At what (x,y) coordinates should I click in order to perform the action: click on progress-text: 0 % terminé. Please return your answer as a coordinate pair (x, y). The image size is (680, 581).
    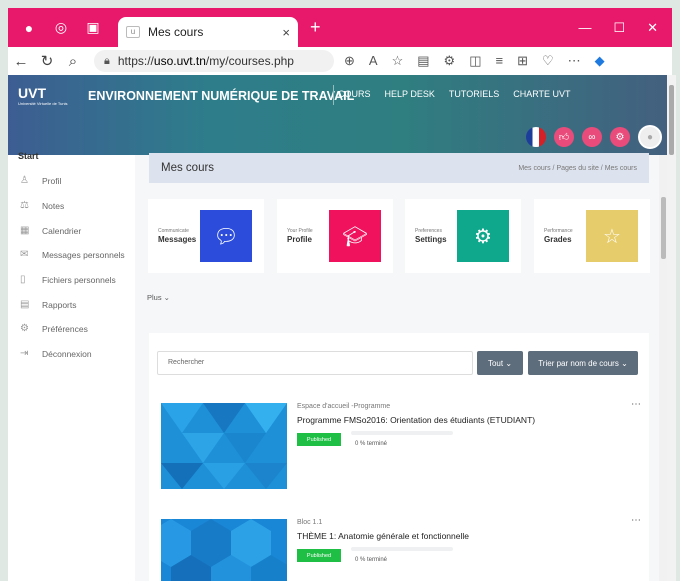
    Looking at the image, I should click on (371, 444).